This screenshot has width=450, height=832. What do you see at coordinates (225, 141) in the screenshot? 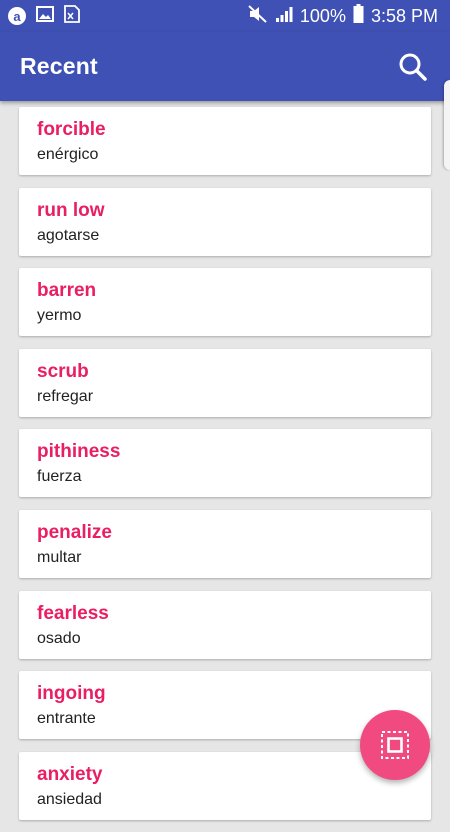
I see `list-item: forcible enérgico` at bounding box center [225, 141].